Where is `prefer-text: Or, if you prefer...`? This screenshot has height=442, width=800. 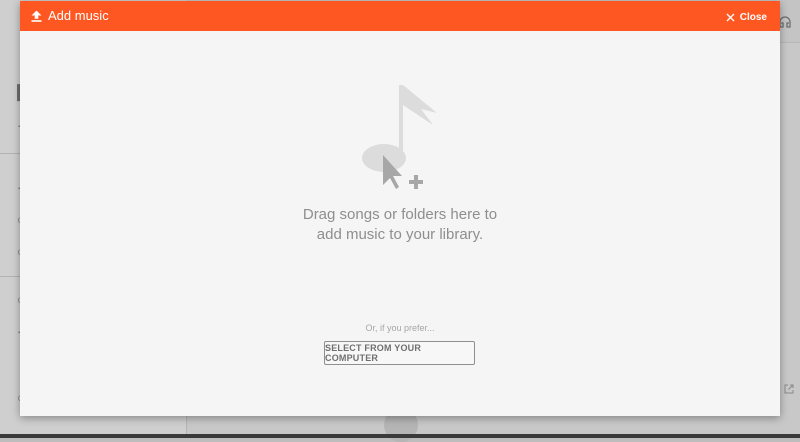 prefer-text: Or, if you prefer... is located at coordinates (400, 328).